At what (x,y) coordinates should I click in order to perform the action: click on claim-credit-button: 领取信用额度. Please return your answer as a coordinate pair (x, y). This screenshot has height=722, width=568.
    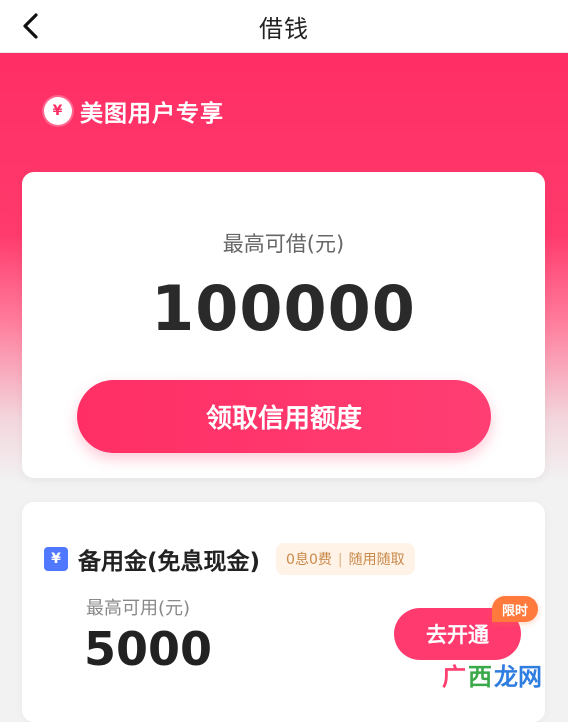
    Looking at the image, I should click on (284, 416).